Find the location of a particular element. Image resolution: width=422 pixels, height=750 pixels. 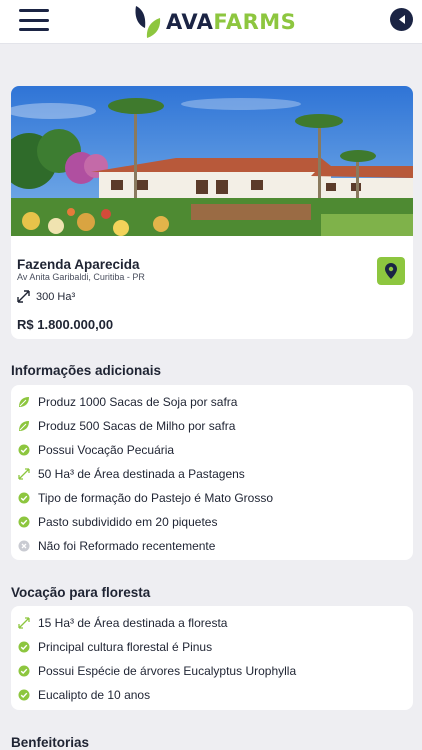

additional-info-title: Informações adicionais is located at coordinates (86, 370).